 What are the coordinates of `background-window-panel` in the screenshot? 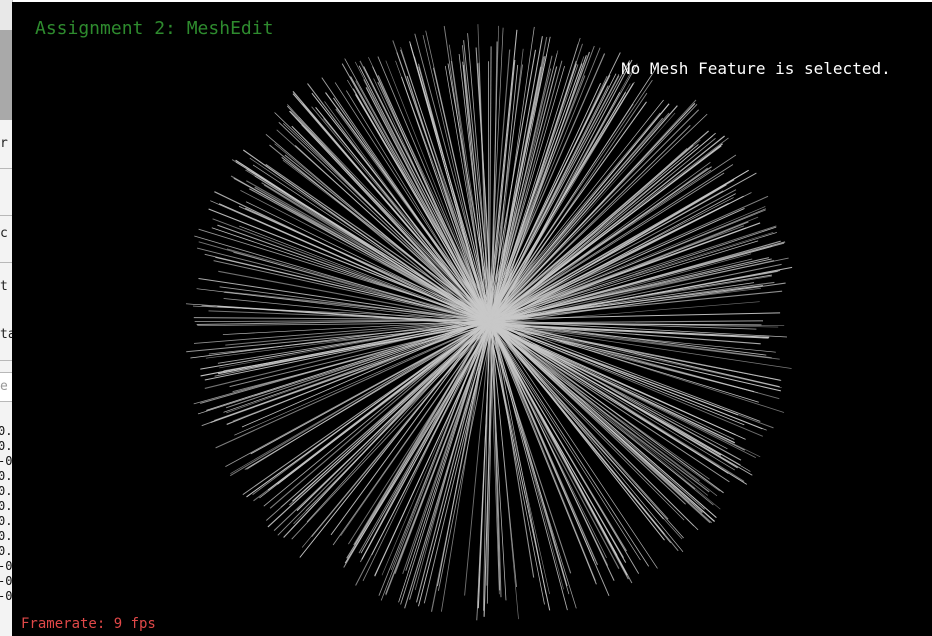 It's located at (6, 75).